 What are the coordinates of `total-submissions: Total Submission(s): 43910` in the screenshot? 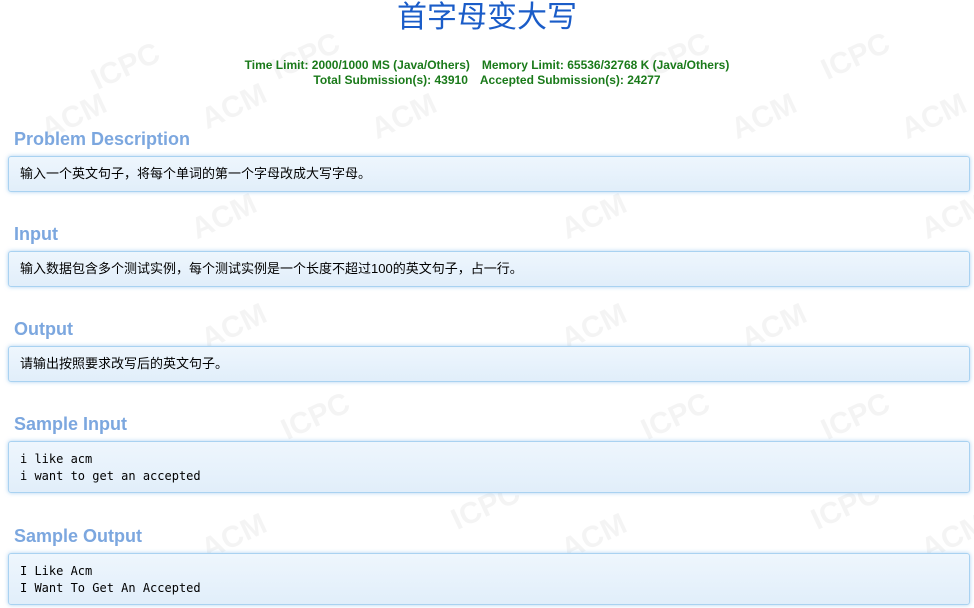 It's located at (390, 80).